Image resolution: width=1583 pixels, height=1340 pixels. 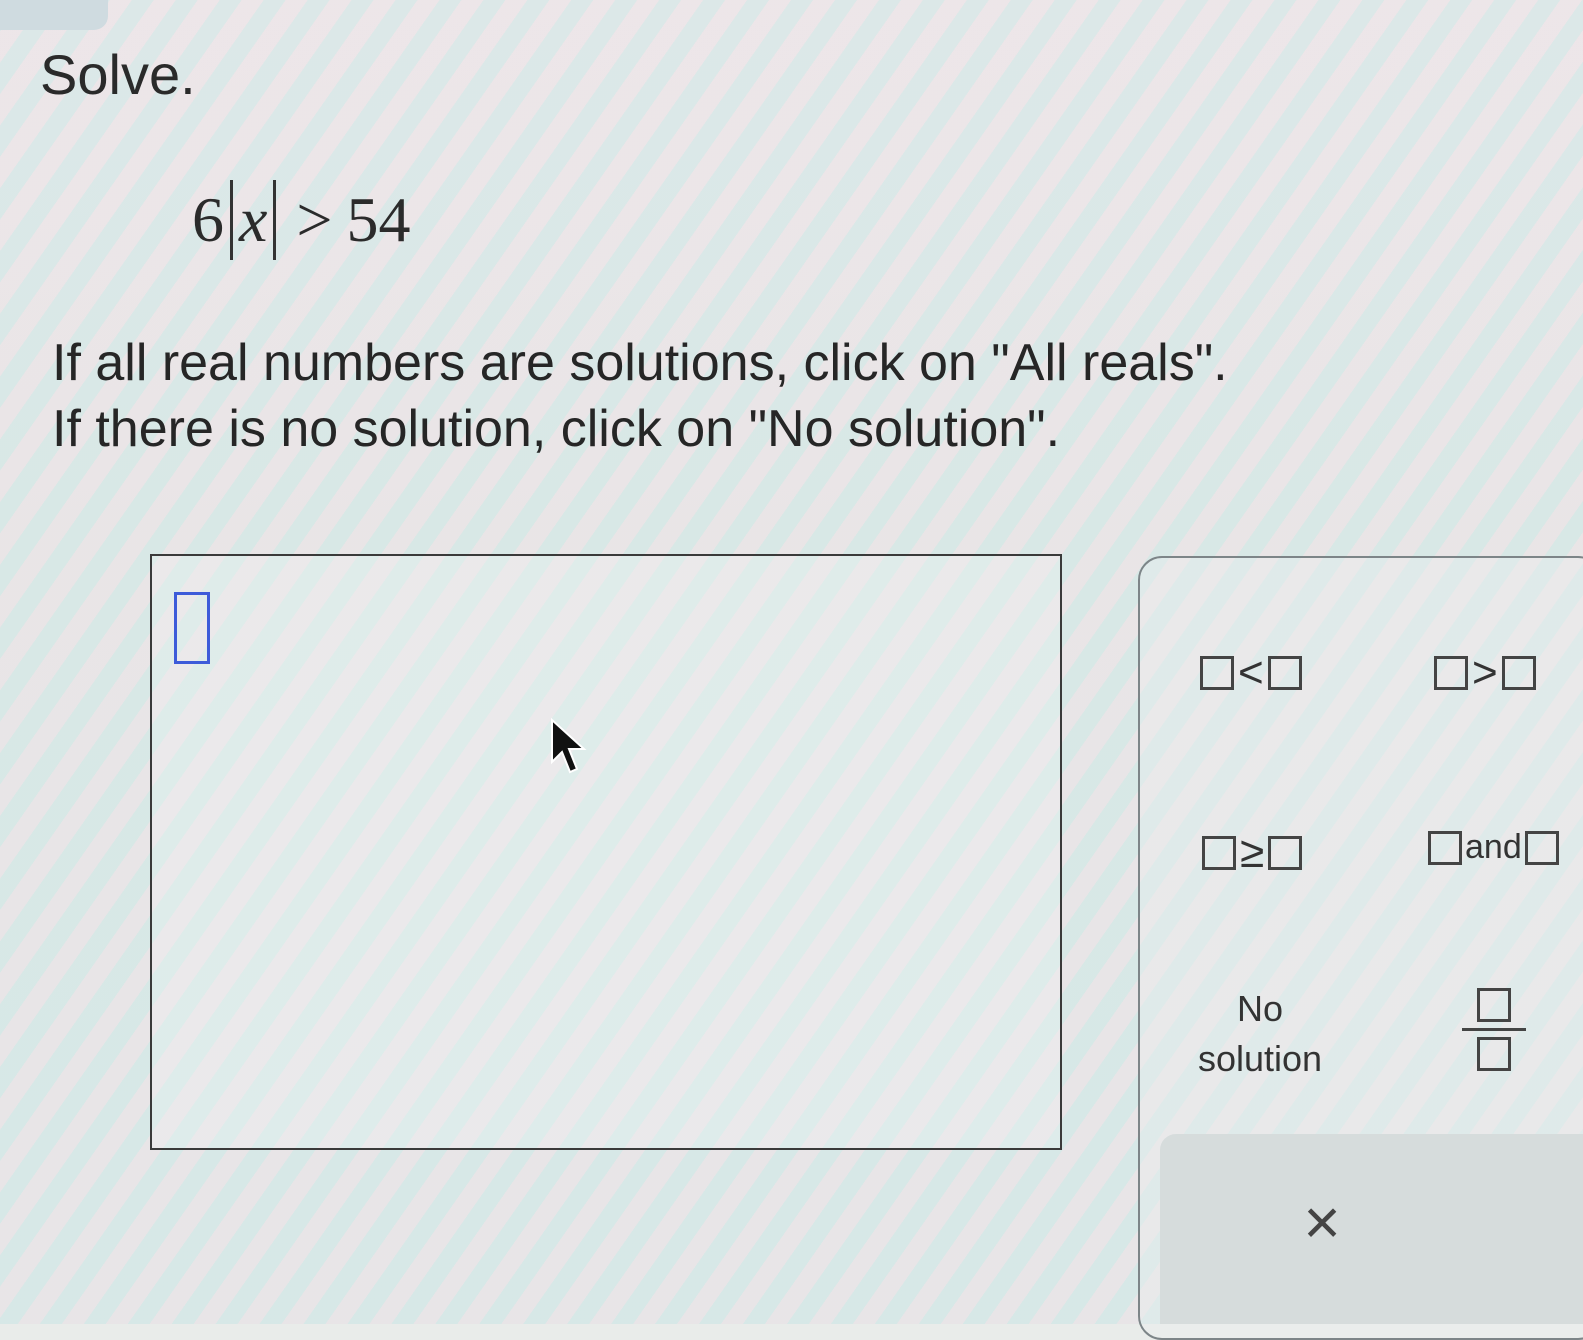 I want to click on clear-button: ×, so click(x=1322, y=1222).